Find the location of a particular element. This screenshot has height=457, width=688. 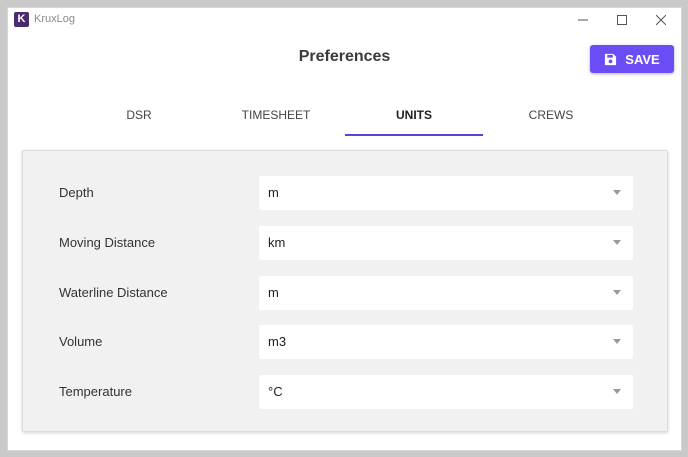

maximize-icon is located at coordinates (622, 20).